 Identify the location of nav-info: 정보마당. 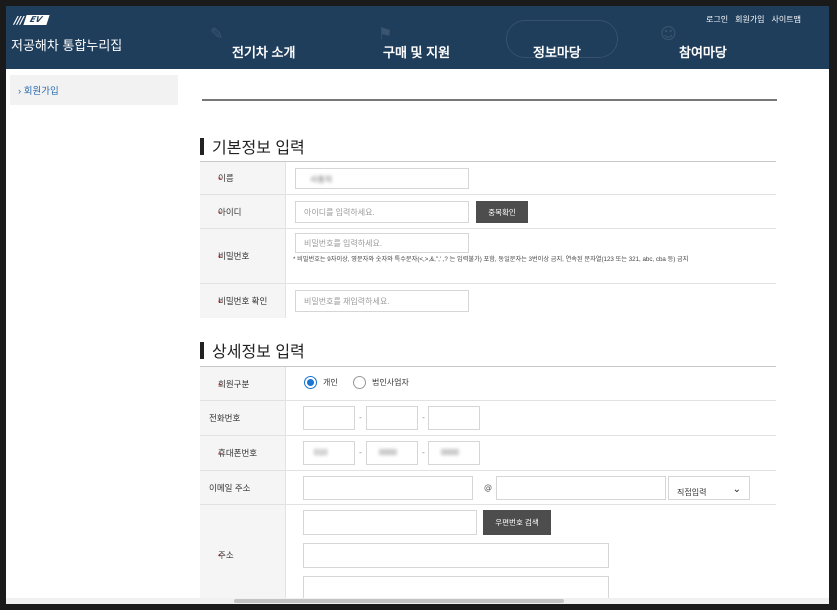
(557, 51).